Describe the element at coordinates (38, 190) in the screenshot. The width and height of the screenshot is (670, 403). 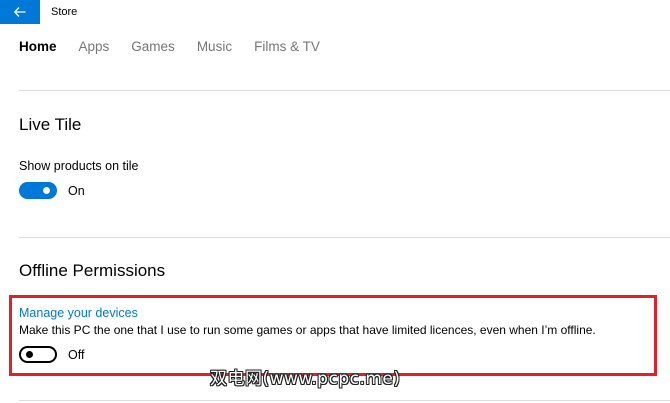
I see `live-tile-toggle` at that location.